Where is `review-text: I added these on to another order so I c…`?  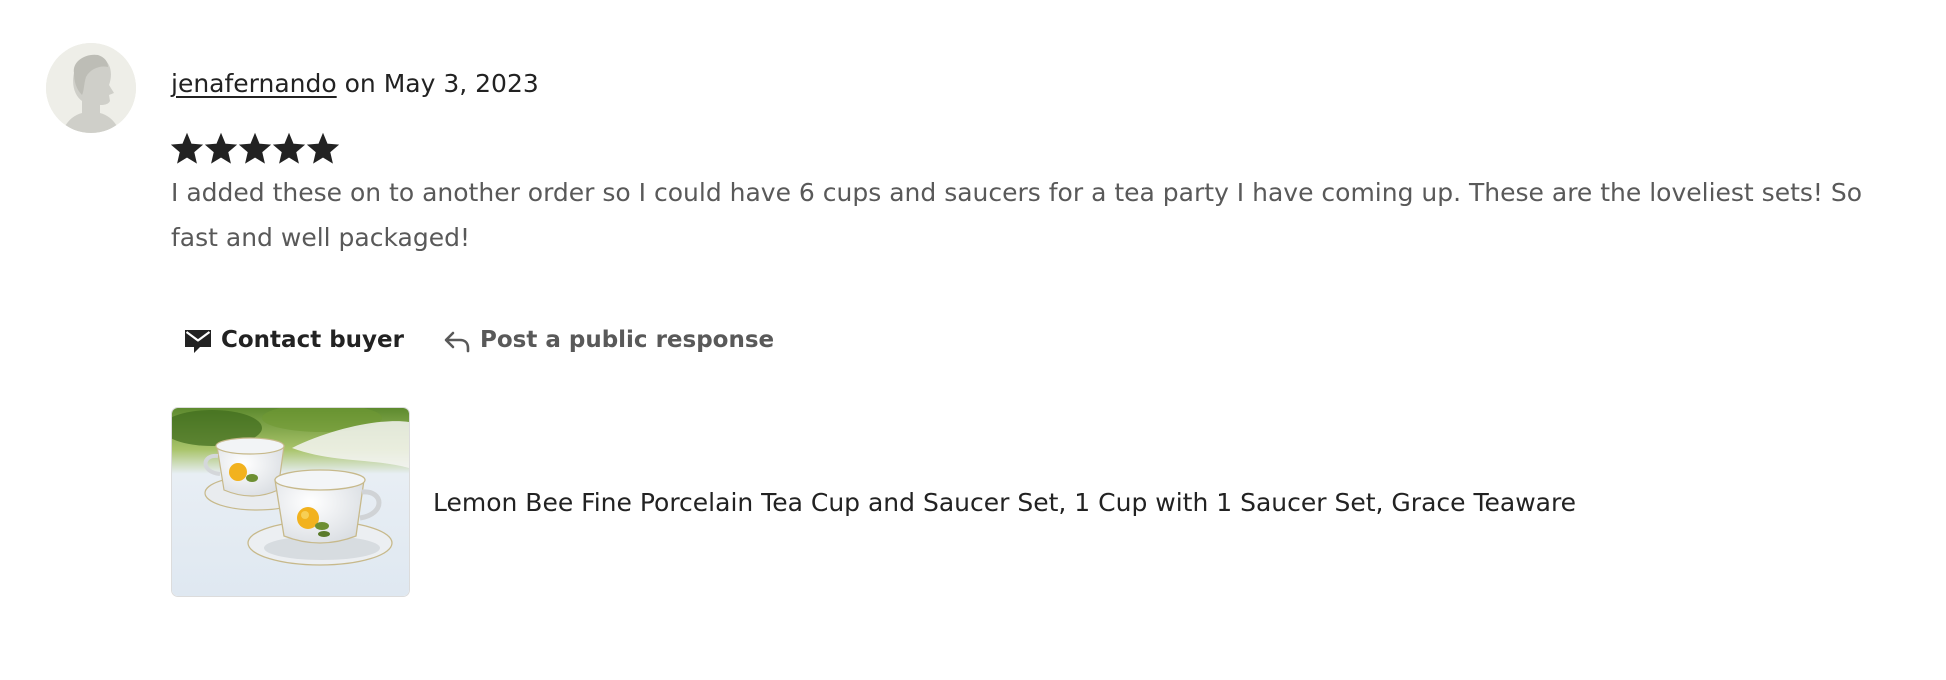 review-text: I added these on to another order so I c… is located at coordinates (1017, 215).